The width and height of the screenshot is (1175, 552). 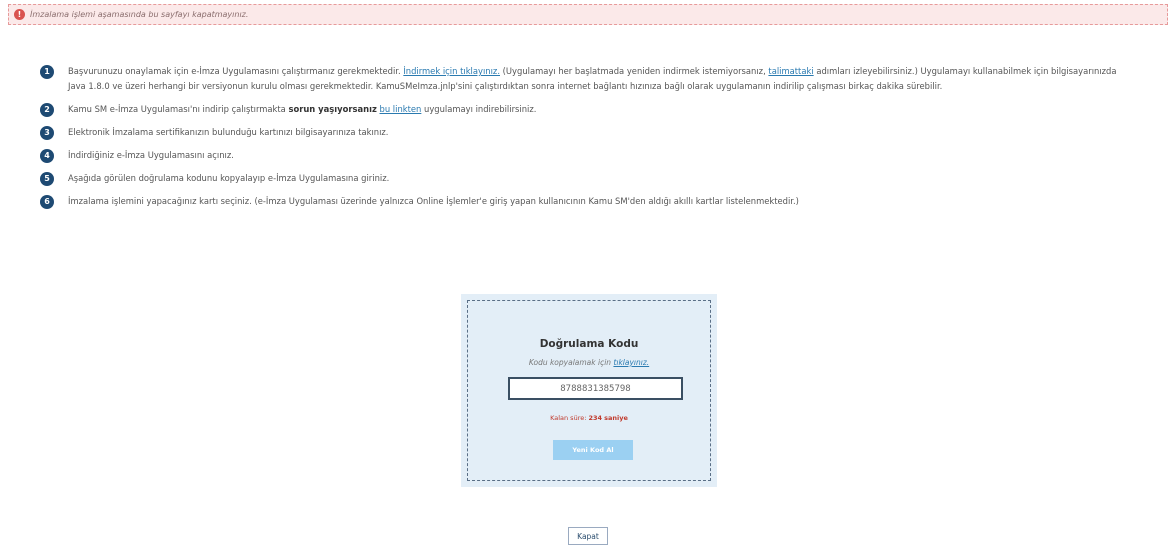 What do you see at coordinates (588, 536) in the screenshot?
I see `close-button: Kapat` at bounding box center [588, 536].